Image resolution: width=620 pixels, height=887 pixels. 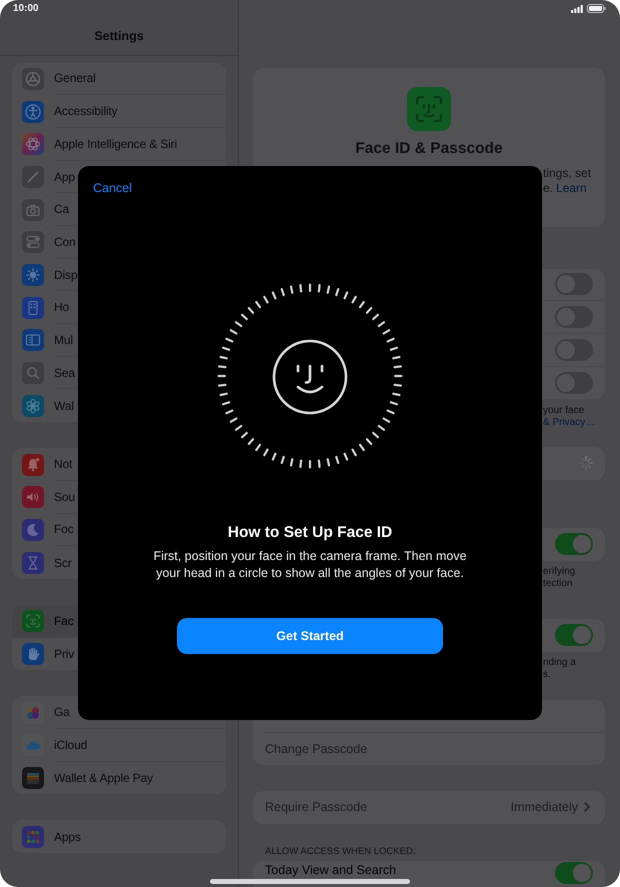 What do you see at coordinates (559, 572) in the screenshot?
I see `footer-text: erifying` at bounding box center [559, 572].